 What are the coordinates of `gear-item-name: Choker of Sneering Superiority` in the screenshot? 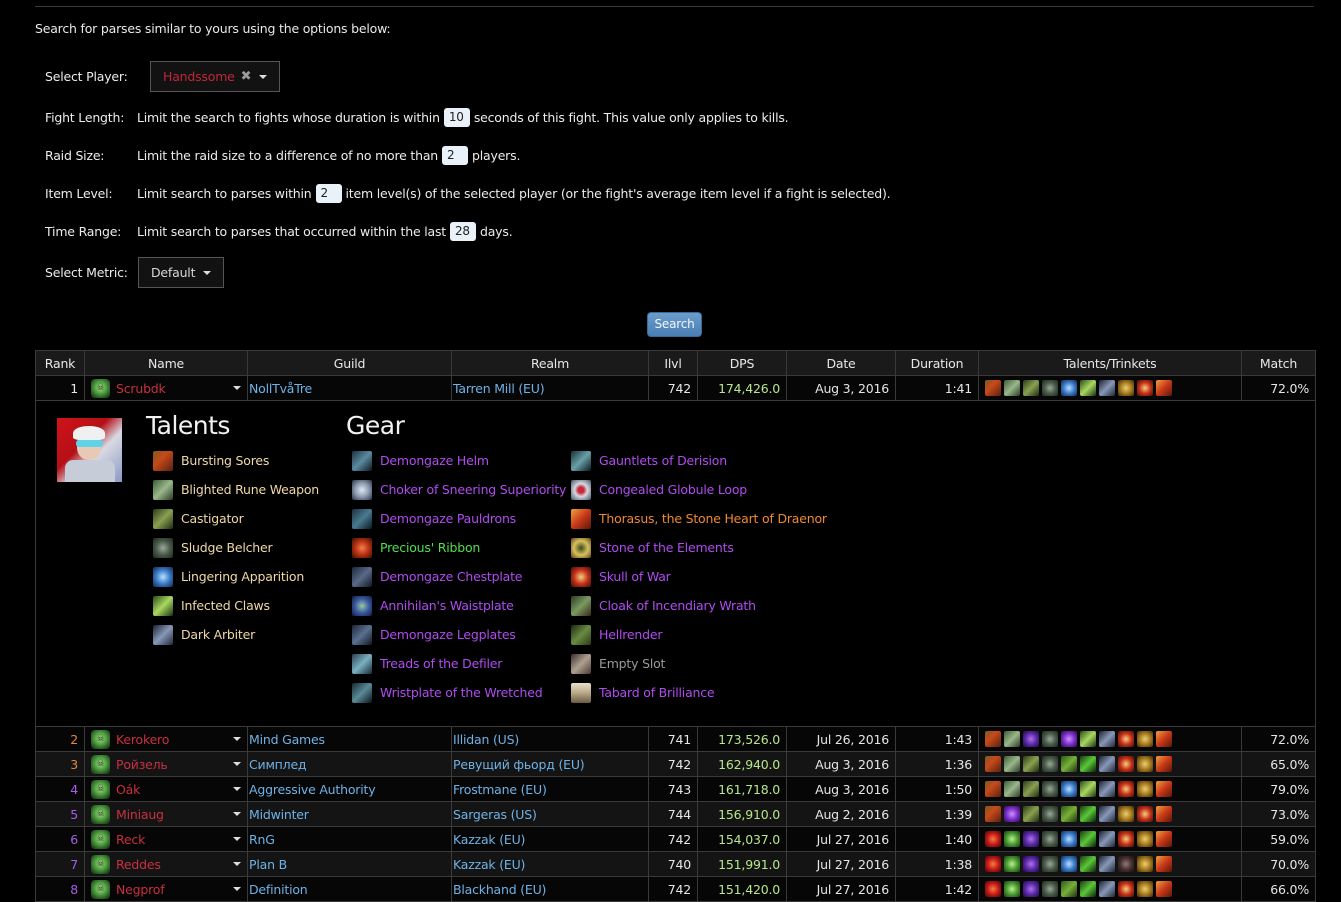 It's located at (473, 489).